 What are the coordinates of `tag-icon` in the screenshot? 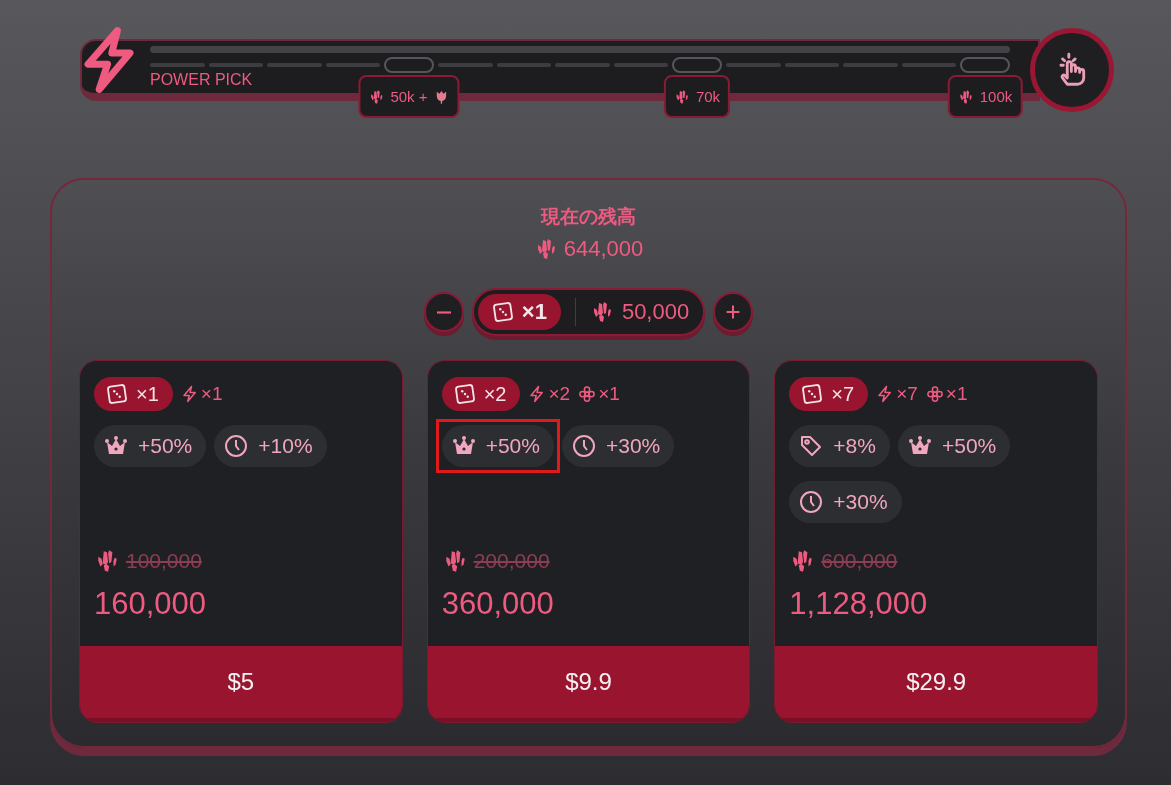 It's located at (811, 446).